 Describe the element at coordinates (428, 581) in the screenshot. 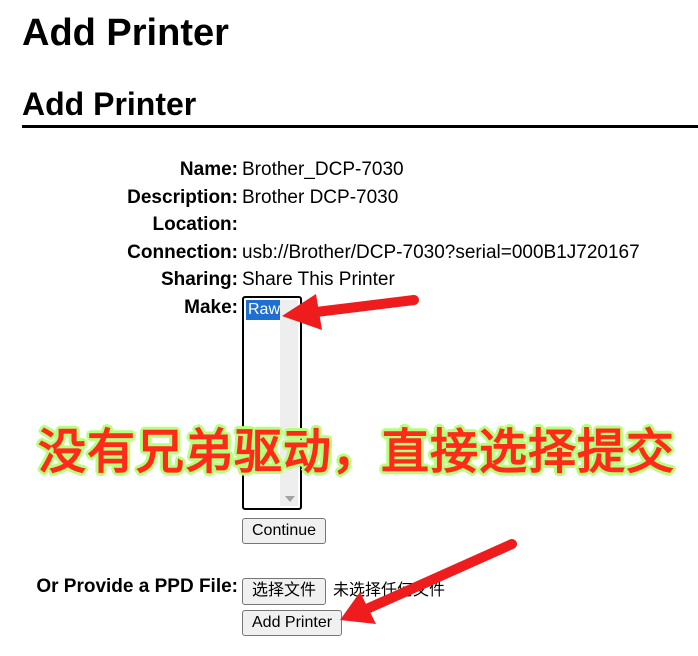

I see `arrow-to-add-printer` at that location.